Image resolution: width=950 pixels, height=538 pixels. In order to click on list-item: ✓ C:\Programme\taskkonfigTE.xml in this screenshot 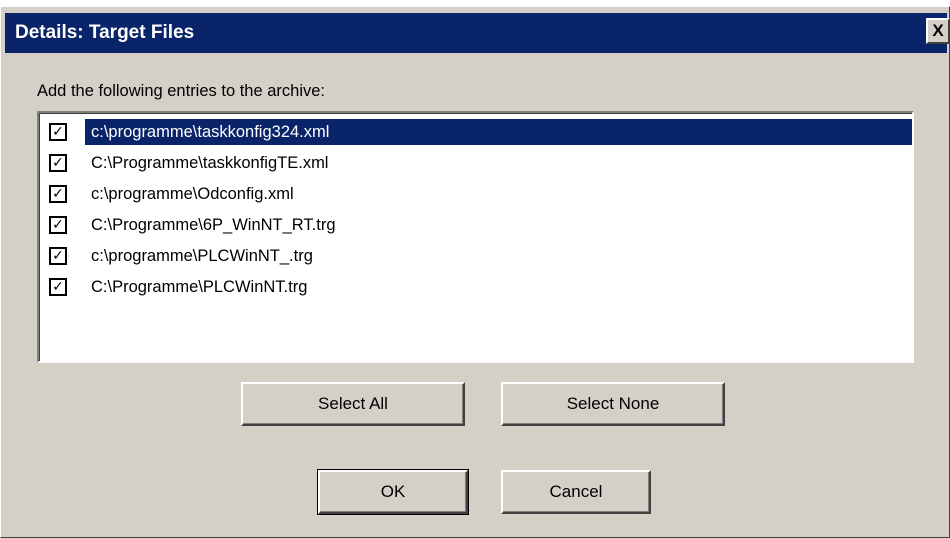, I will do `click(478, 163)`.